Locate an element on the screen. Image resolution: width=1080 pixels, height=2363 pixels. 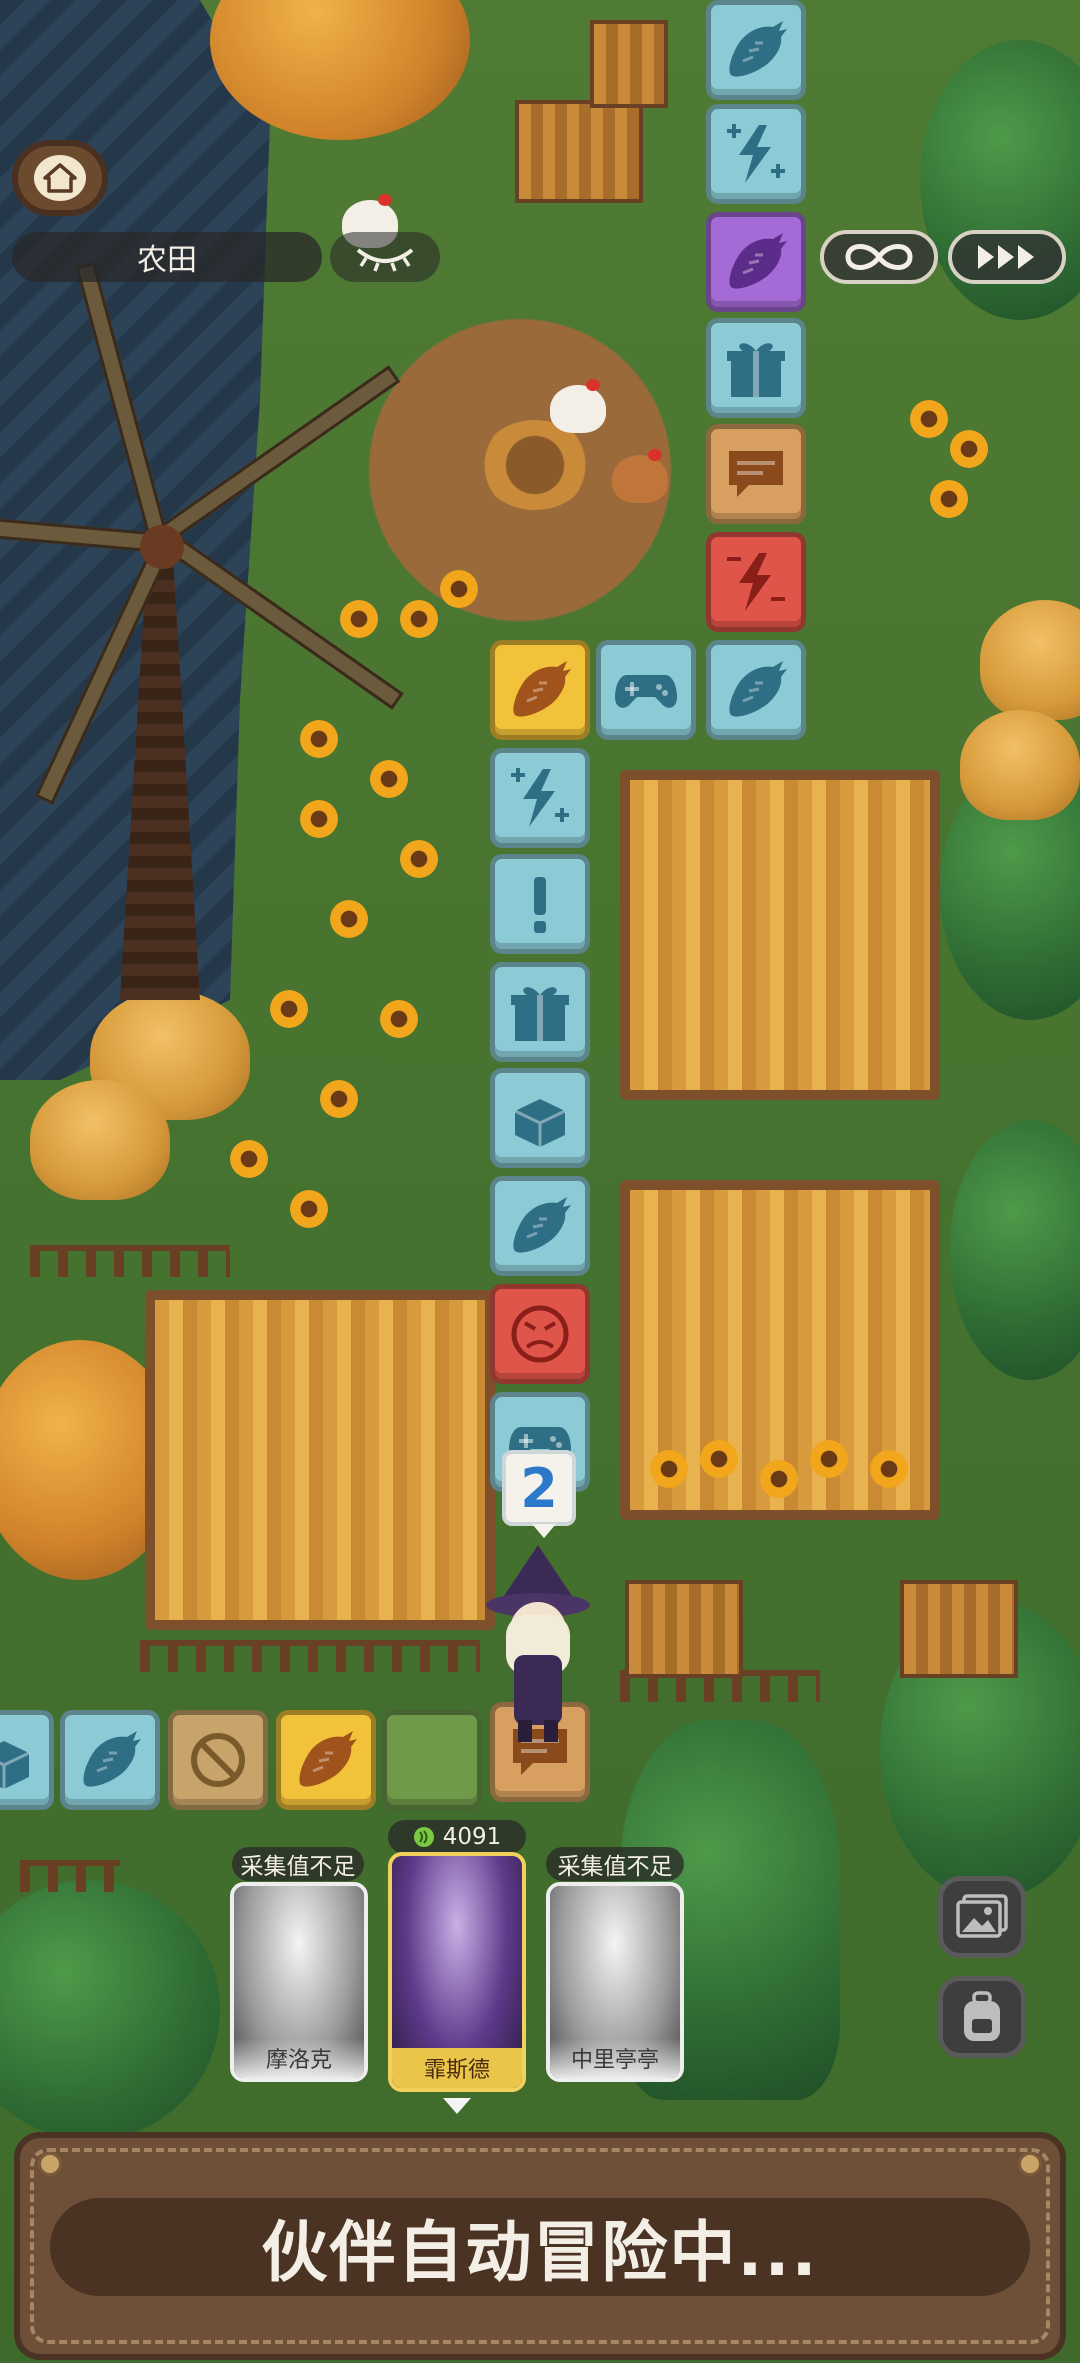
nest is located at coordinates (535, 465).